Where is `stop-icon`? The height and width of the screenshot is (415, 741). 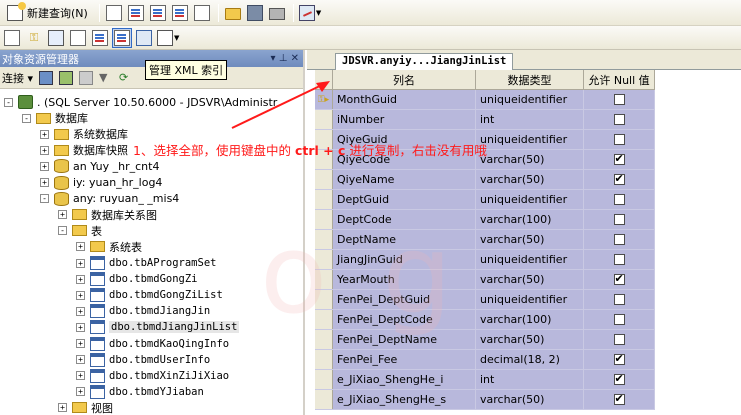 stop-icon is located at coordinates (86, 77).